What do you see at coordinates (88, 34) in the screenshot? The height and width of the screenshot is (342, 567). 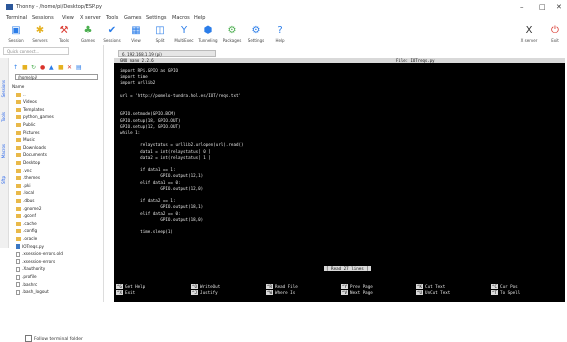 I see `games-button: ♣ Games` at bounding box center [88, 34].